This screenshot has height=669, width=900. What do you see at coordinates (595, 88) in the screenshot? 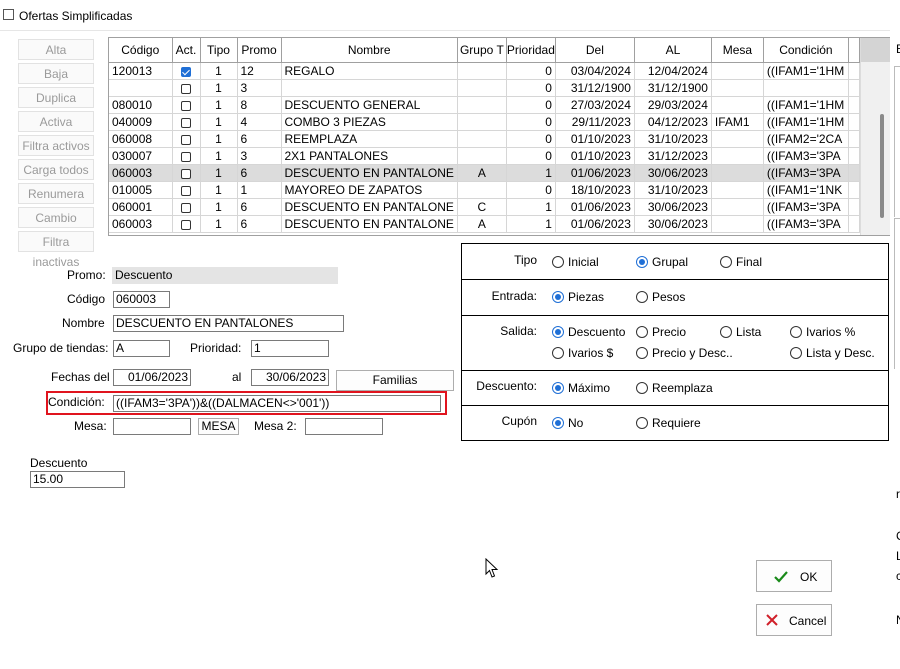
I see `cell-del: 31/12/1900` at bounding box center [595, 88].